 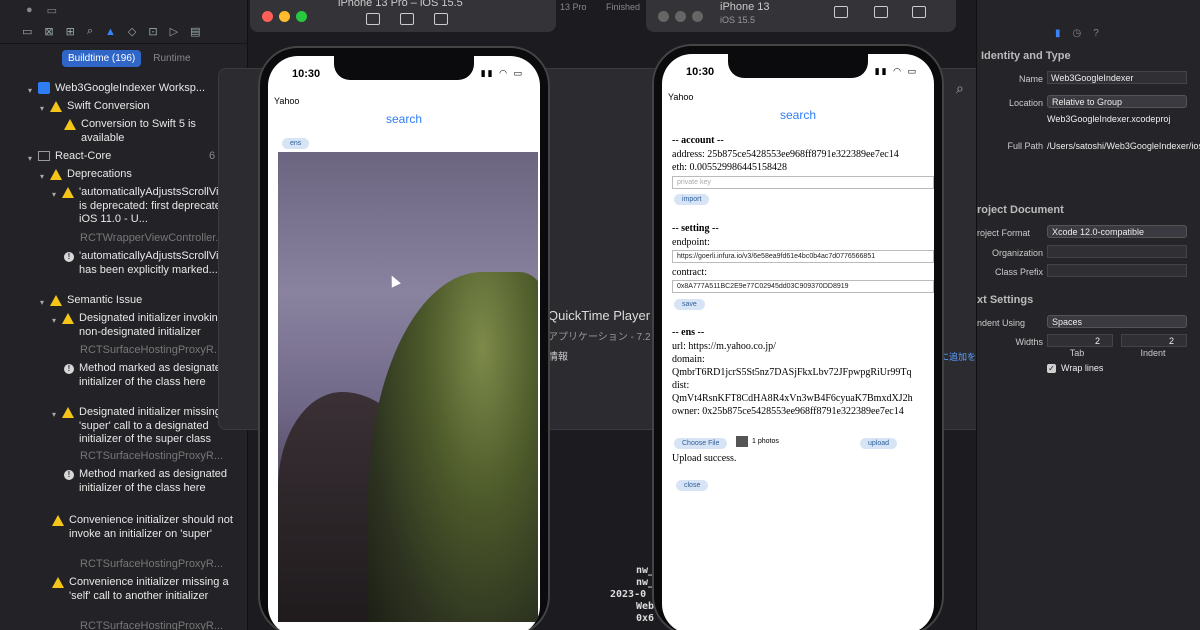 What do you see at coordinates (1083, 33) in the screenshot?
I see `history-icon: ◷` at bounding box center [1083, 33].